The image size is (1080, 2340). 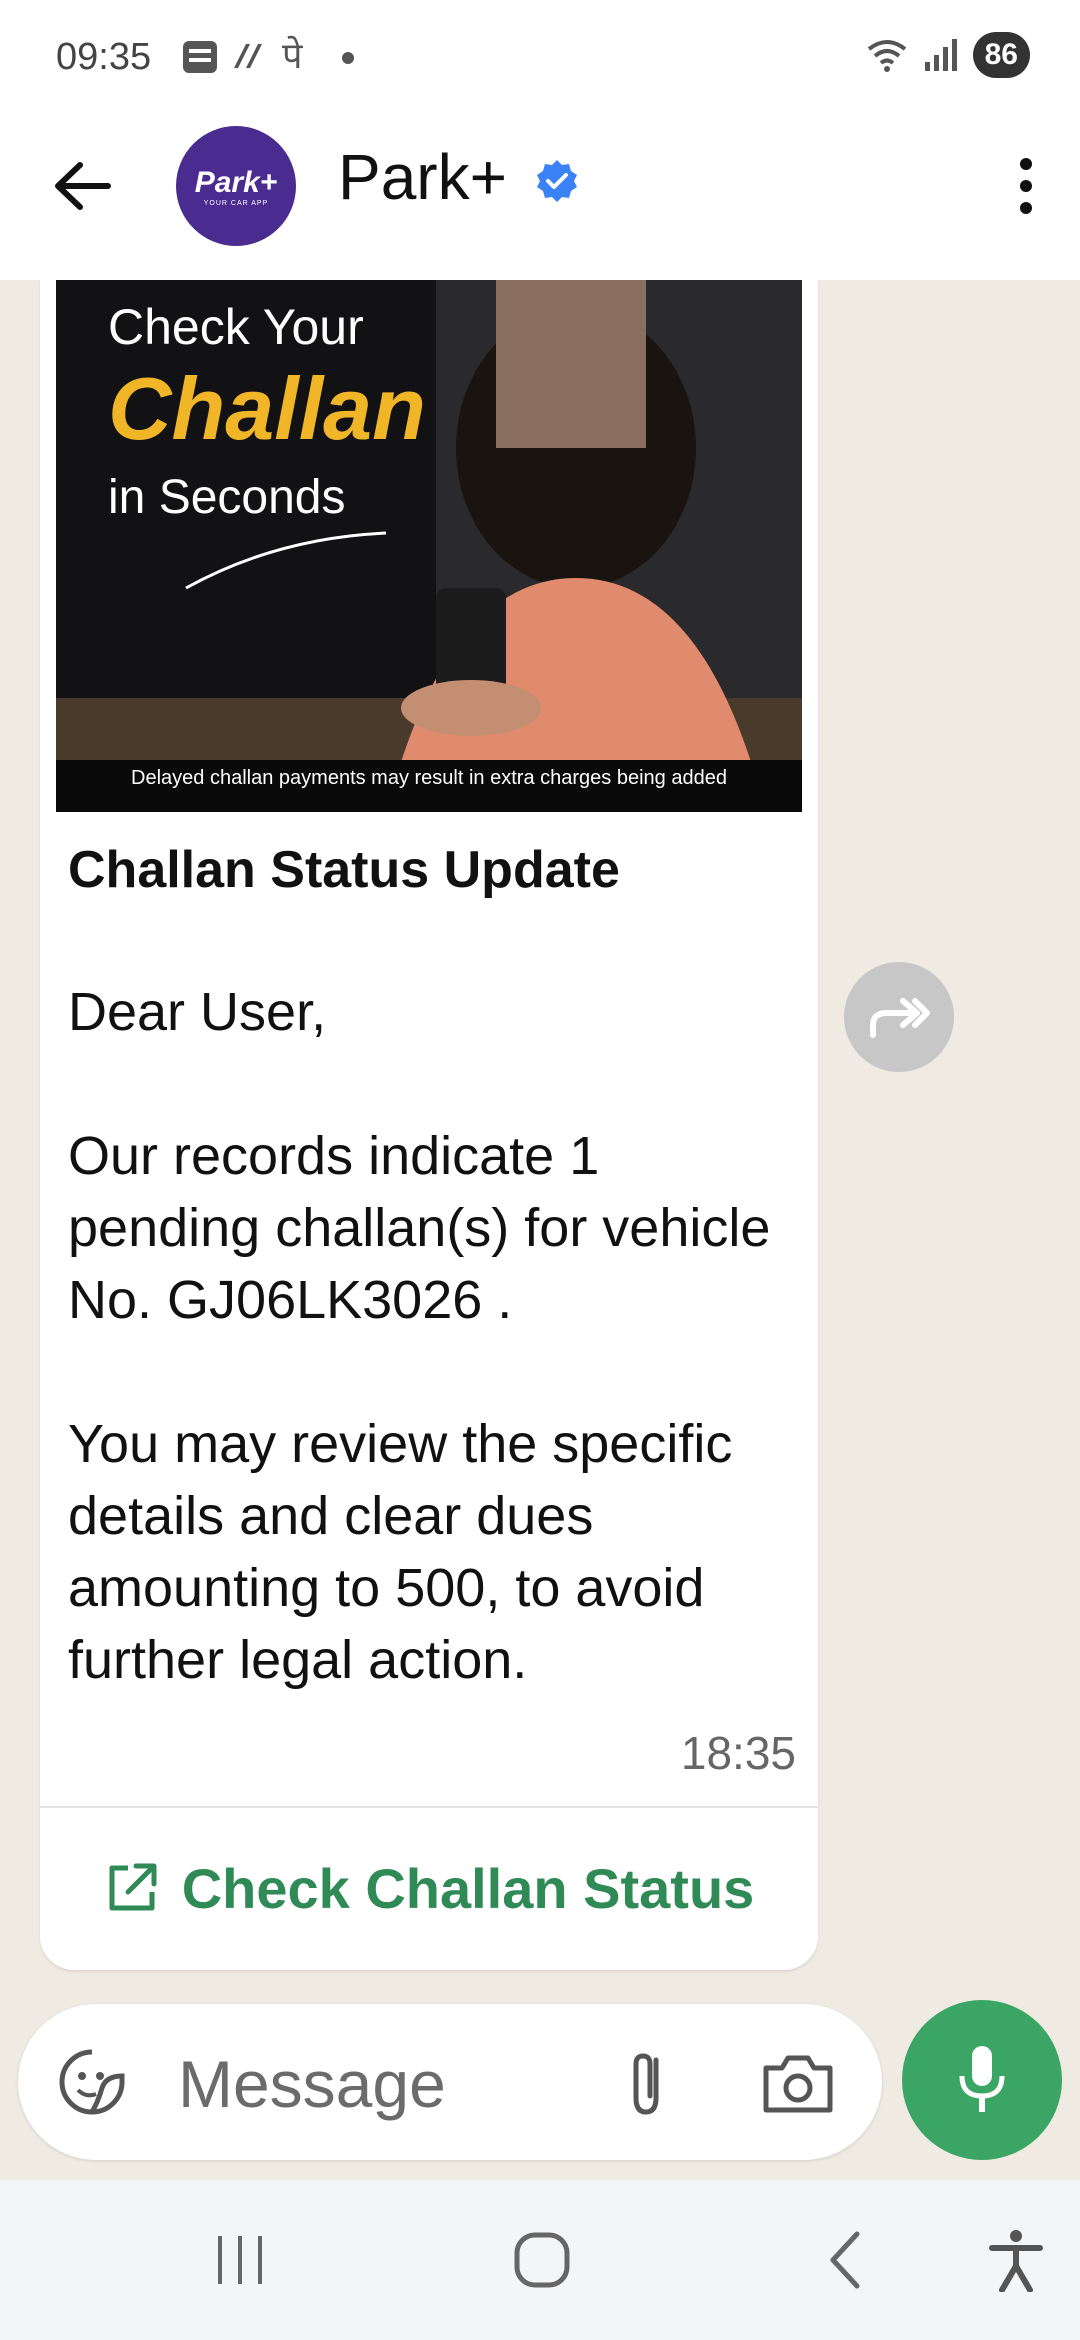 What do you see at coordinates (227, 497) in the screenshot?
I see `banner-line-3: in Seconds` at bounding box center [227, 497].